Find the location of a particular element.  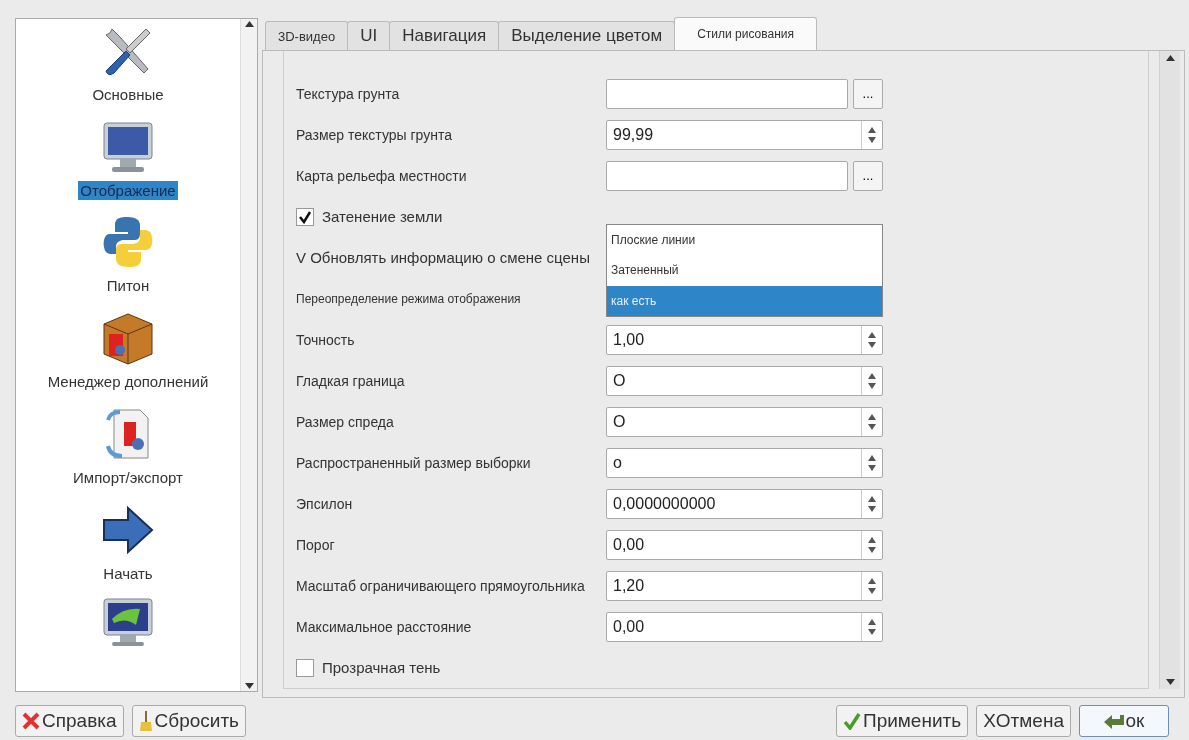

setting-label: Размер текстуры грунта is located at coordinates (374, 134).